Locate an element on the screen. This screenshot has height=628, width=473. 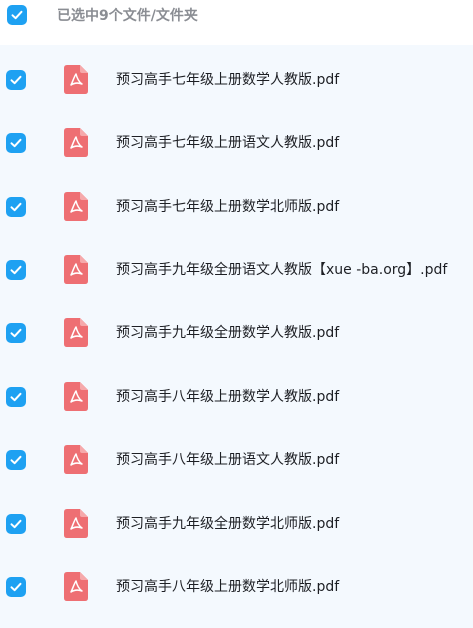
file-name: 预习高手七年级上册数学北师版.pdf is located at coordinates (228, 207).